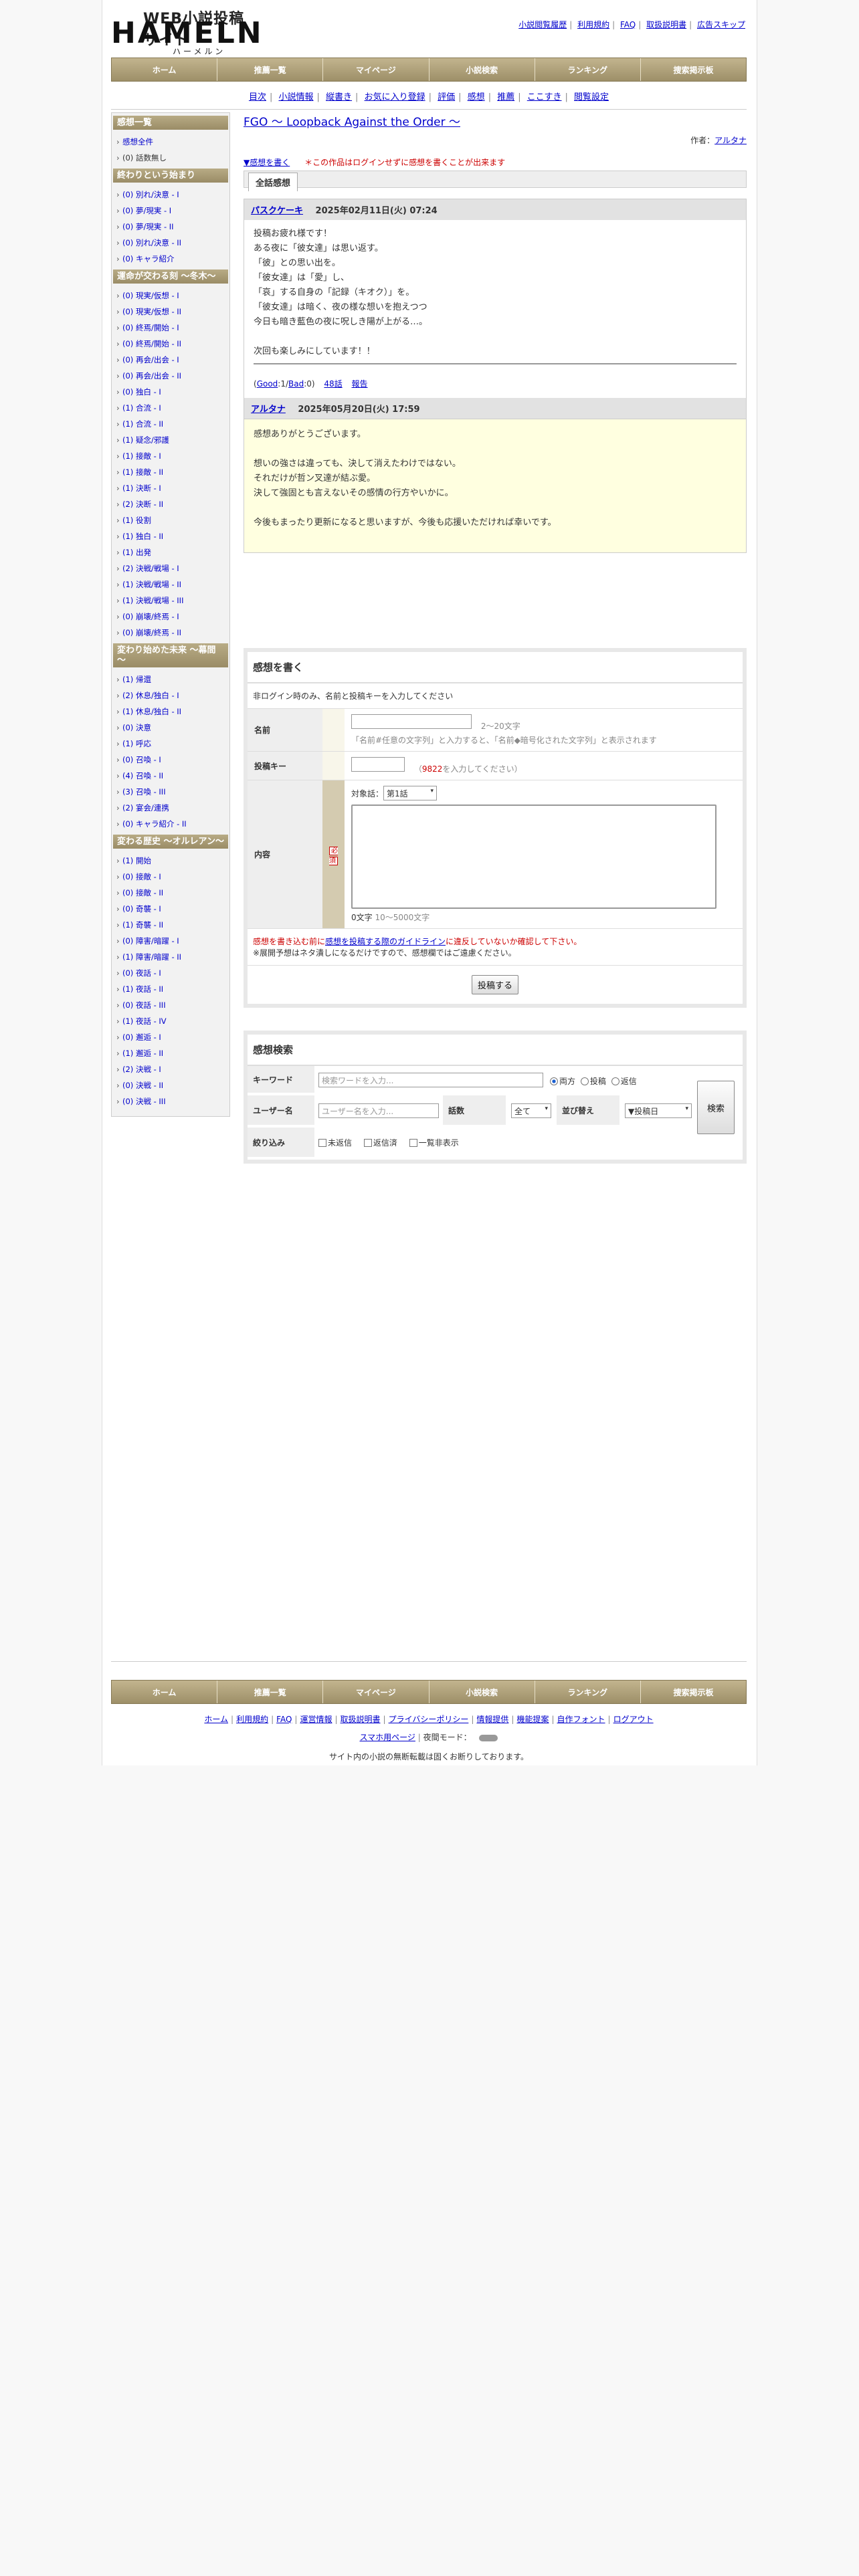 The image size is (859, 2576). I want to click on reviewer-link: パスクケーキ, so click(277, 211).